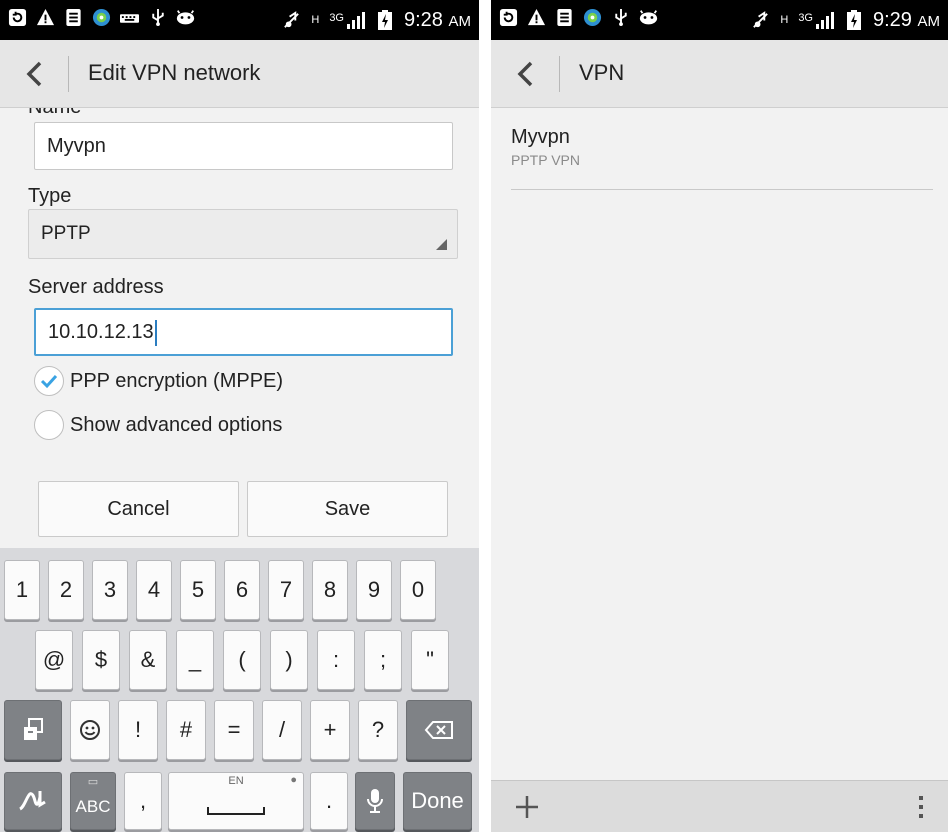 This screenshot has height=832, width=948. What do you see at coordinates (236, 811) in the screenshot?
I see `spacebar-icon` at bounding box center [236, 811].